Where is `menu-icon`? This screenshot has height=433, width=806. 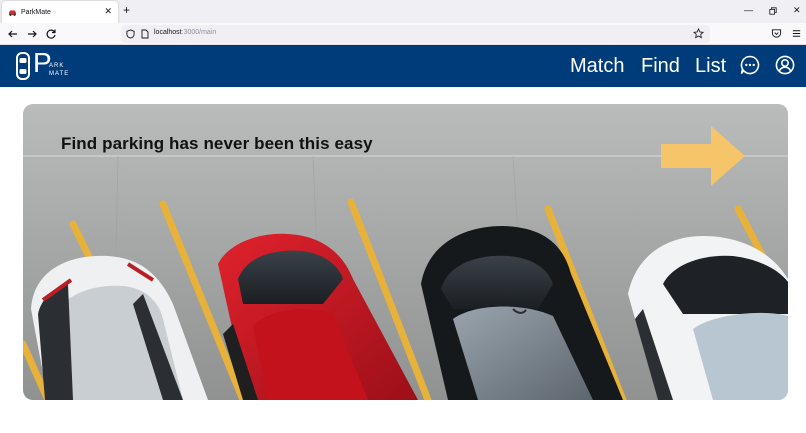 menu-icon is located at coordinates (796, 33).